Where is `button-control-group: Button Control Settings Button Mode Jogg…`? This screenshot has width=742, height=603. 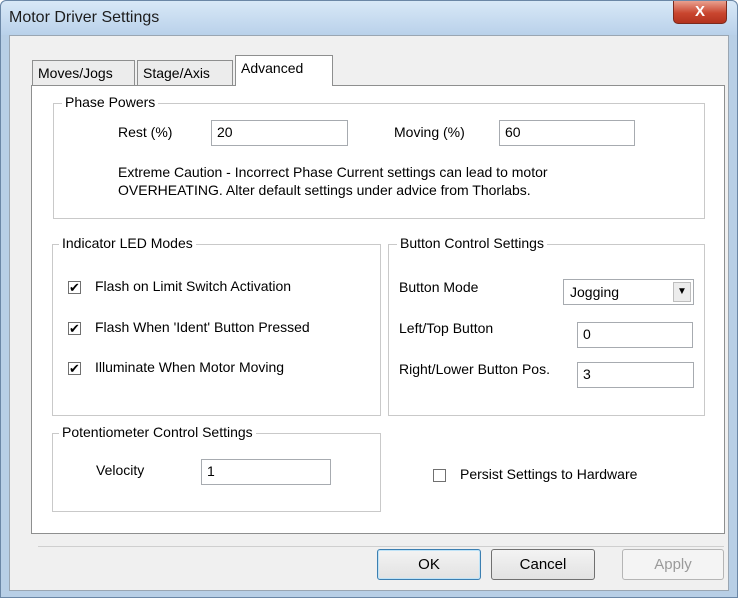
button-control-group: Button Control Settings Button Mode Jogg… is located at coordinates (546, 325).